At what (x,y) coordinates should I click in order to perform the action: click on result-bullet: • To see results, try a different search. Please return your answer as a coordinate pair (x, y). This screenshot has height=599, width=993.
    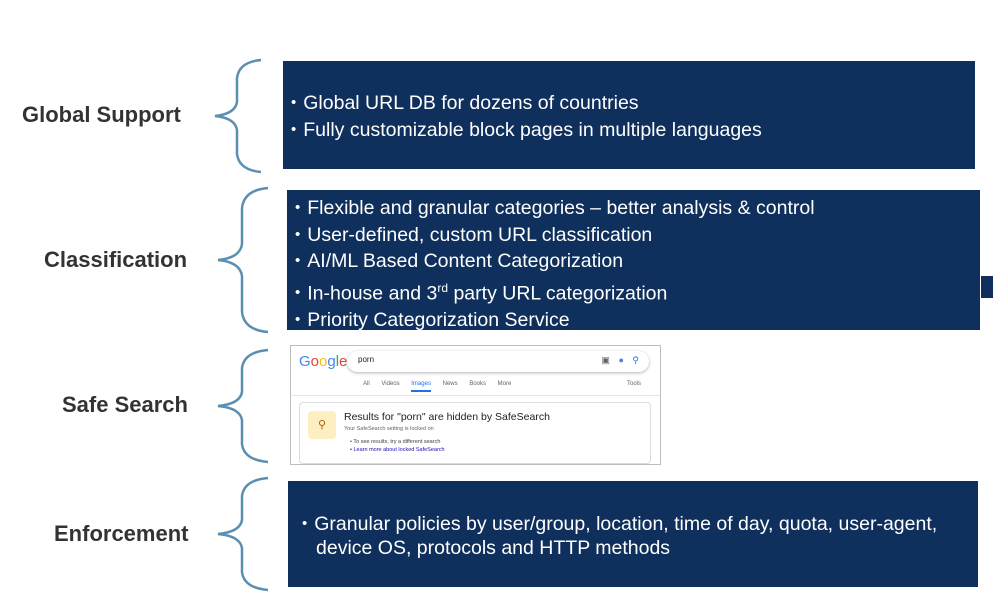
    Looking at the image, I should click on (395, 442).